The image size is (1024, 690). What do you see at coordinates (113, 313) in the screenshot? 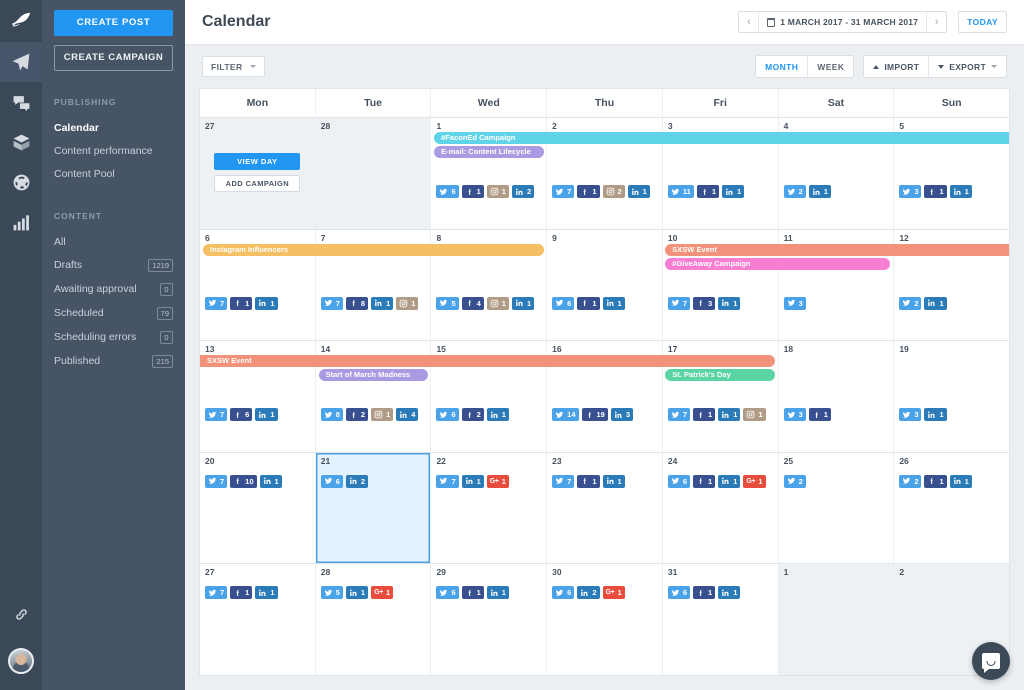
I see `sidebar-item-scheduled: Scheduled 79` at bounding box center [113, 313].